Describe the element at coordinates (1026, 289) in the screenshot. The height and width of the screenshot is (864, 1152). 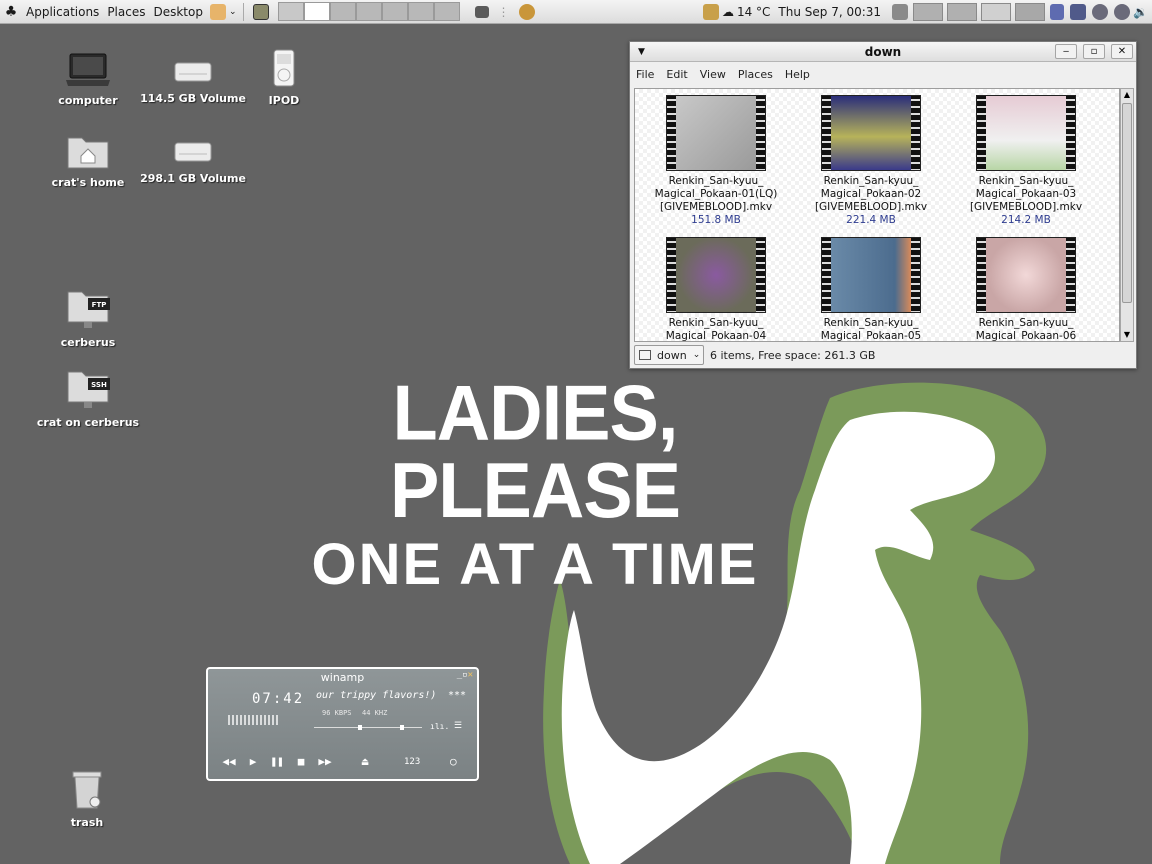
I see `file-item: Renkin_San-kyuu_ Magical_Pokaan-06` at that location.